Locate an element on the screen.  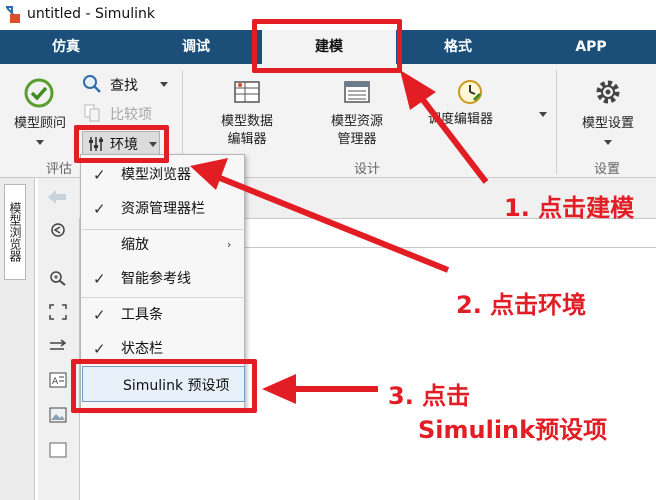
arrowhead-step3 is located at coordinates (279, 389).